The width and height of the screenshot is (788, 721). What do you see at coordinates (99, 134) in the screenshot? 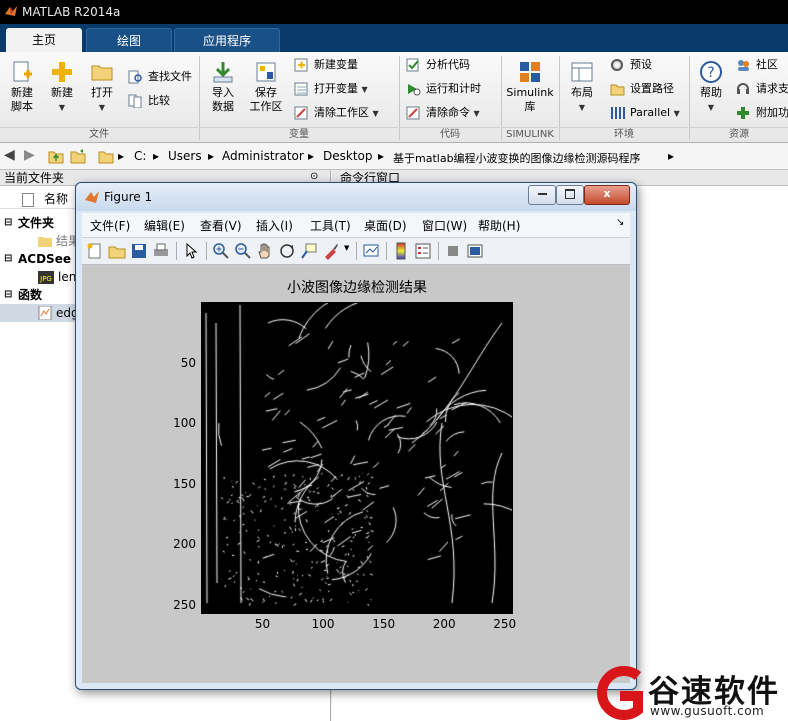
I see `group-label-file: 文件` at bounding box center [99, 134].